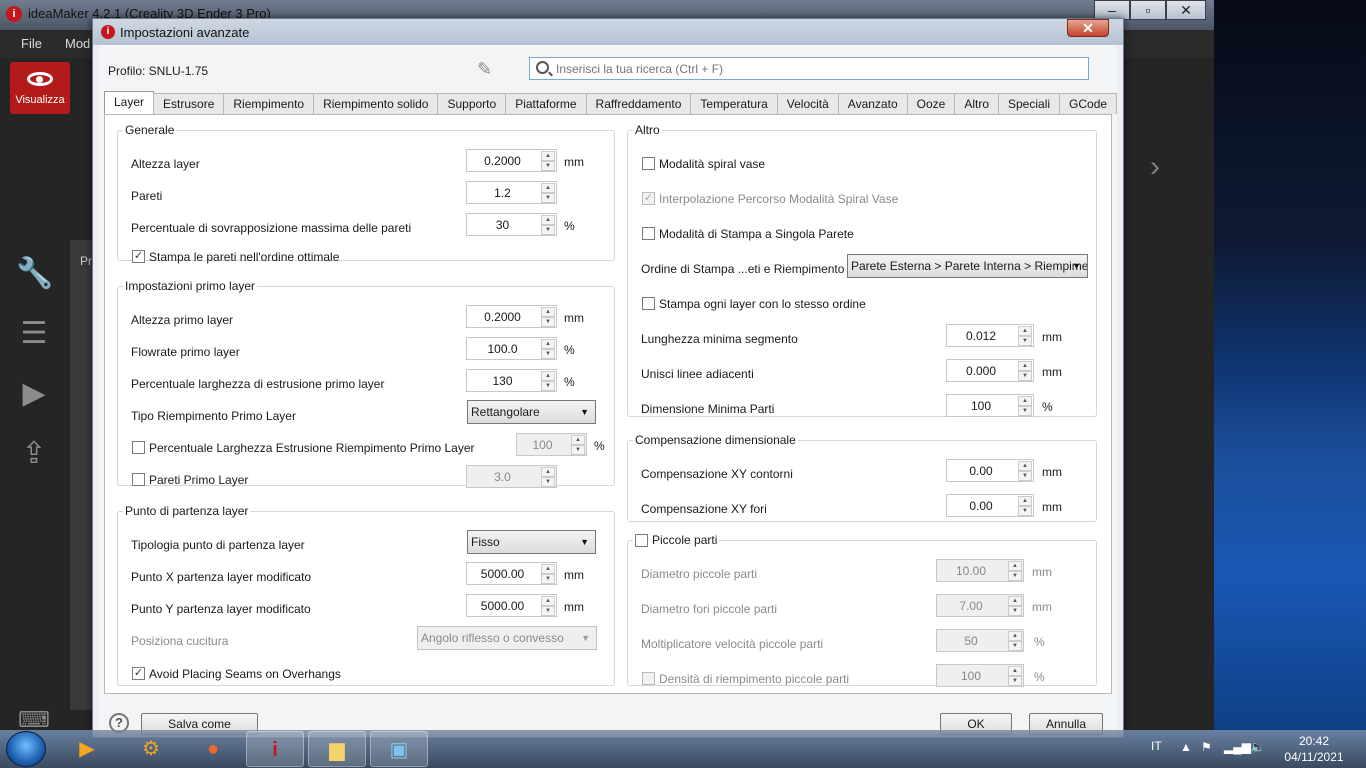 This screenshot has height=768, width=1366. What do you see at coordinates (511, 192) in the screenshot?
I see `pareti-spinbox: 1.2 ▲ ▼` at bounding box center [511, 192].